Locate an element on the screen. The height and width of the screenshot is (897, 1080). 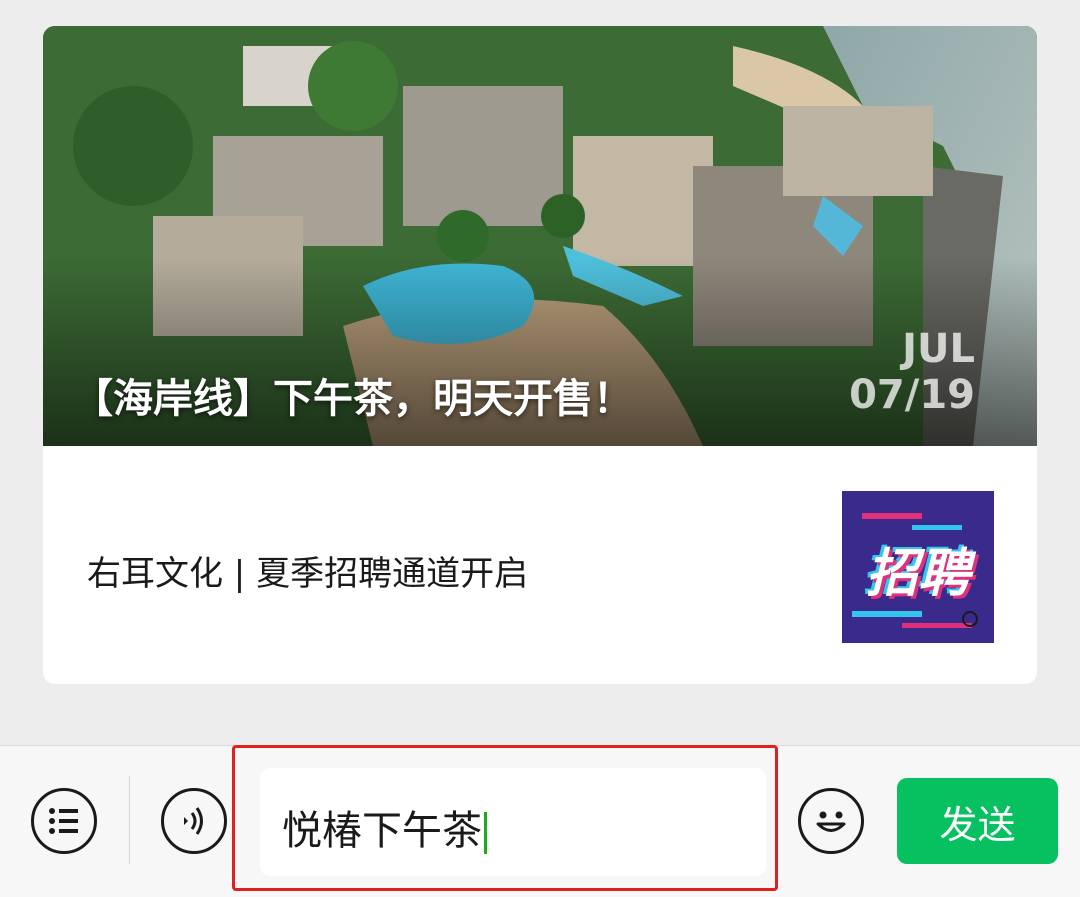
date-month-label: JUL is located at coordinates (938, 349).